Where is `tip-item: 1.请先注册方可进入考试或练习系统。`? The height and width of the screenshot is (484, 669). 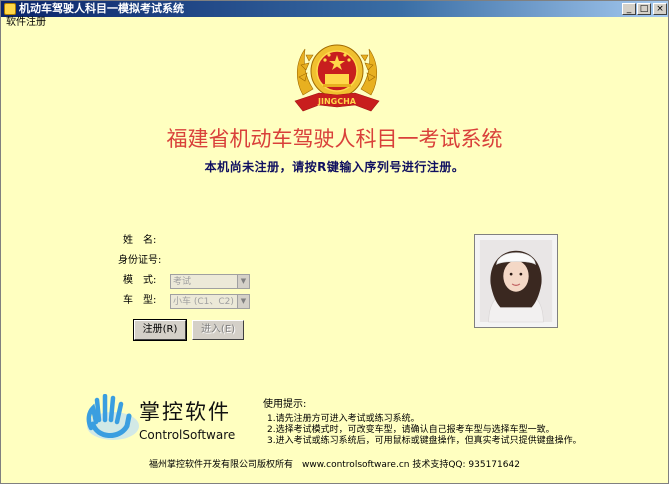 tip-item: 1.请先注册方可进入考试或练习系统。 is located at coordinates (343, 419).